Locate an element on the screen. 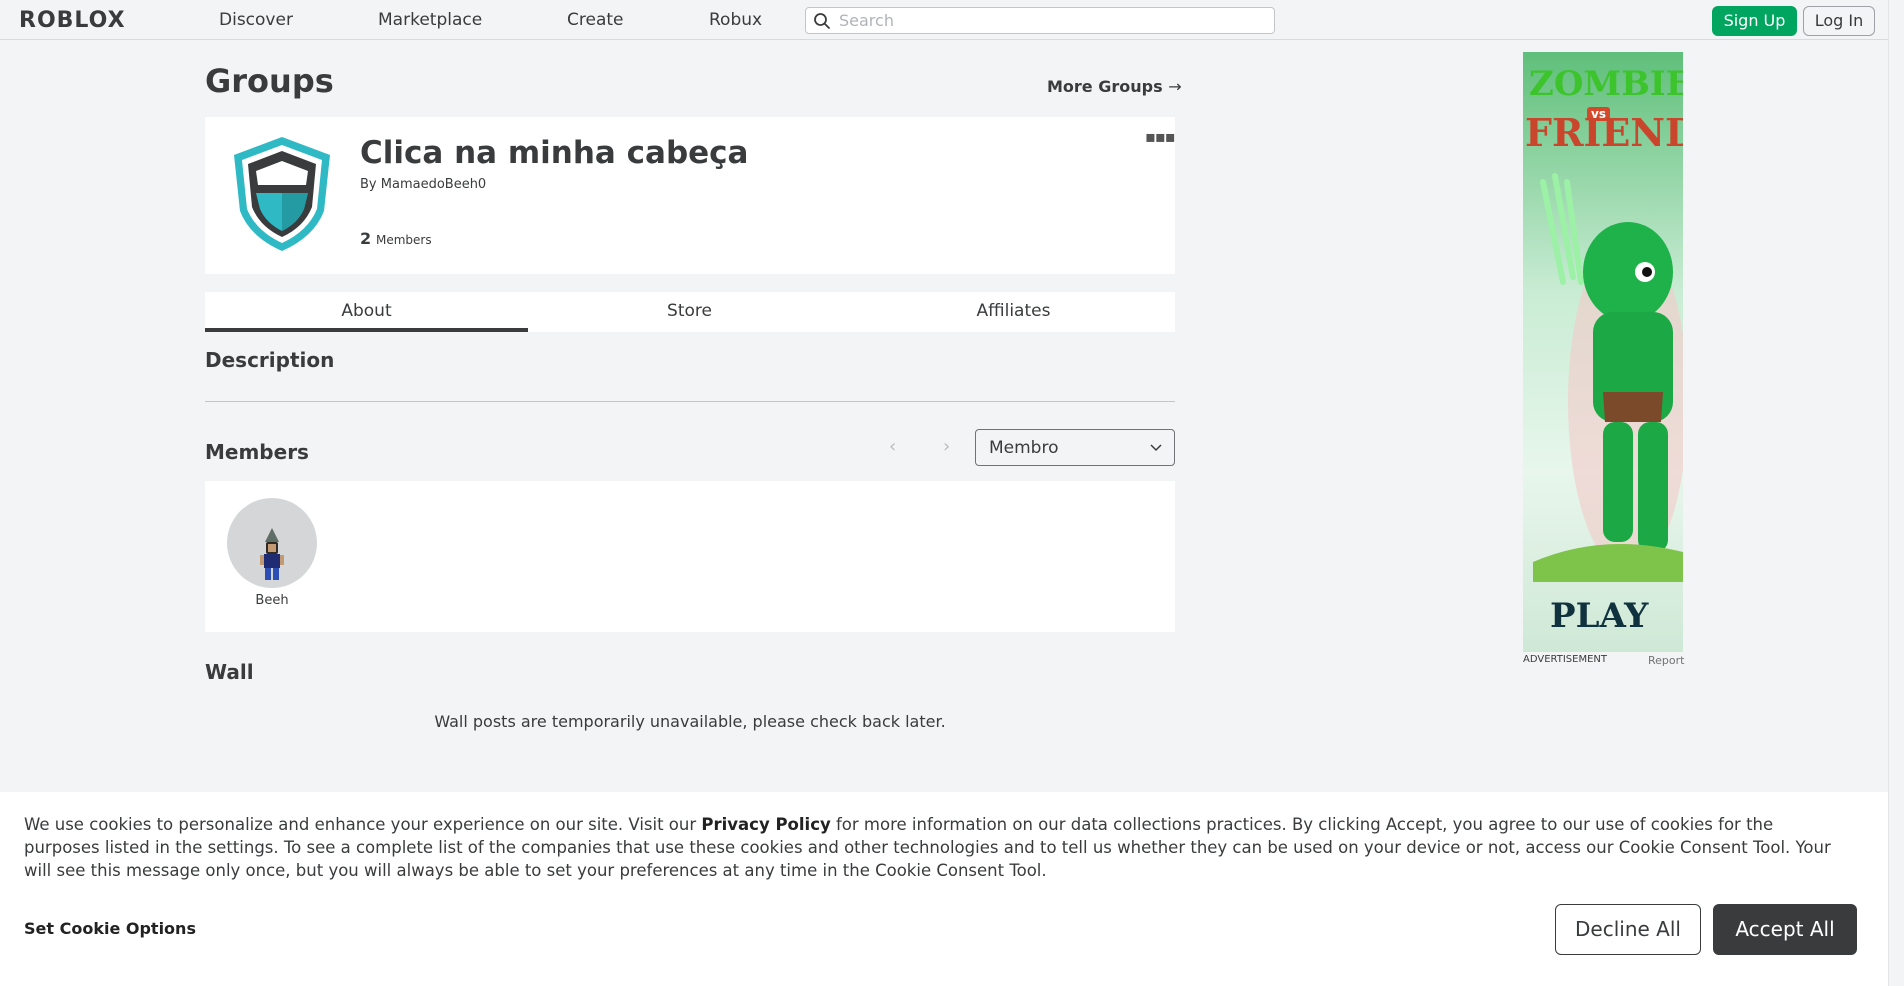 This screenshot has height=986, width=1904. sign-up-button: Sign Up is located at coordinates (1754, 21).